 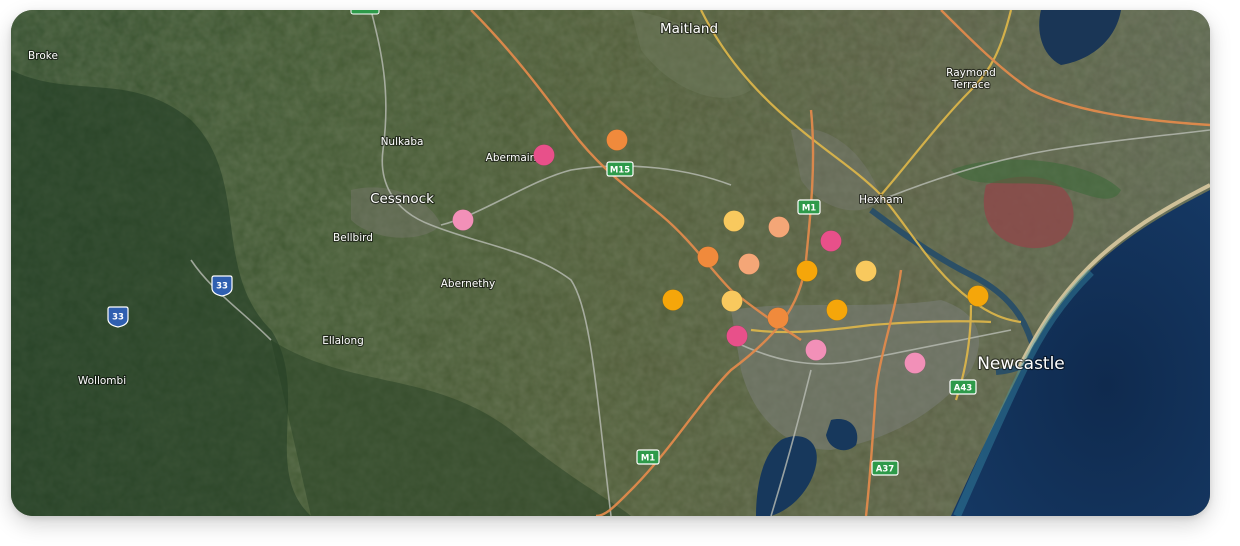 I want to click on route-shield-m15: M15, so click(x=620, y=169).